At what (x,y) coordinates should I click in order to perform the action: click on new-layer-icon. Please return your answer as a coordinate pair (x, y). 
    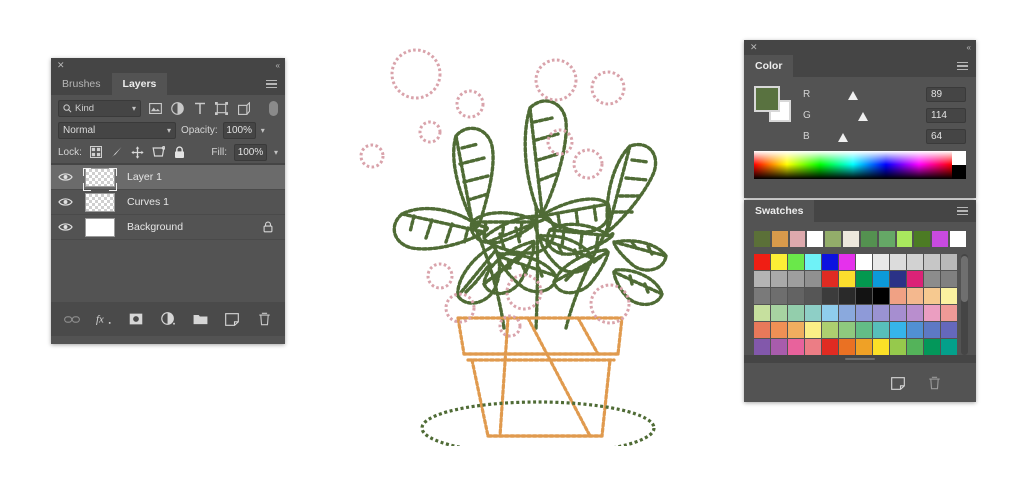
    Looking at the image, I should click on (232, 319).